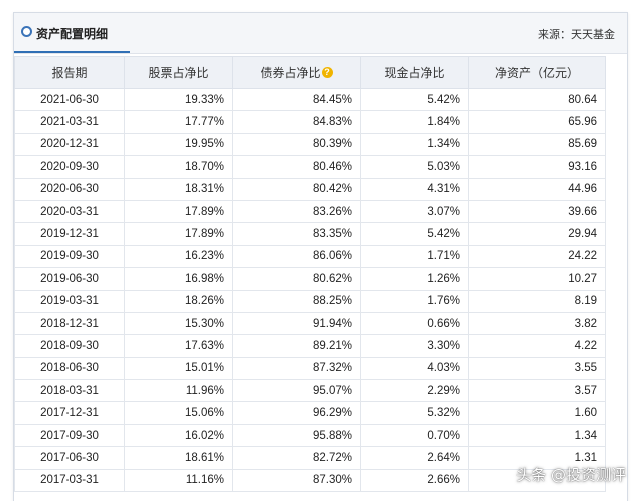 The width and height of the screenshot is (640, 501). Describe the element at coordinates (537, 99) in the screenshot. I see `net-assets-cell: 80.64` at that location.